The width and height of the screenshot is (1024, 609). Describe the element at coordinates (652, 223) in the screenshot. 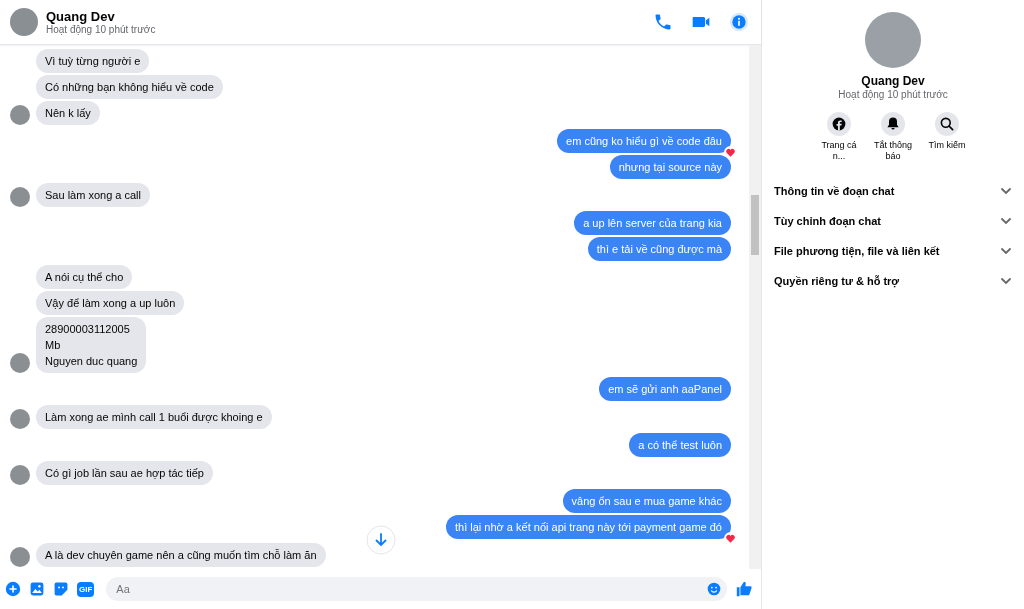

I see `message-bubble: a up lên server của trang kia` at that location.